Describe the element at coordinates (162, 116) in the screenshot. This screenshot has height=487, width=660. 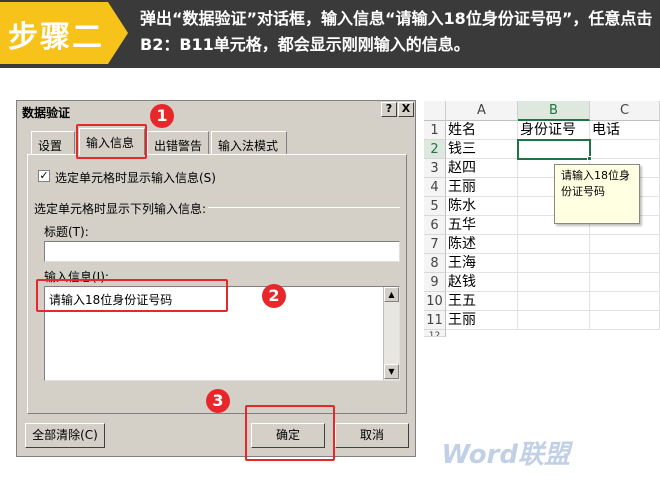
I see `step-badge-1: 1` at that location.